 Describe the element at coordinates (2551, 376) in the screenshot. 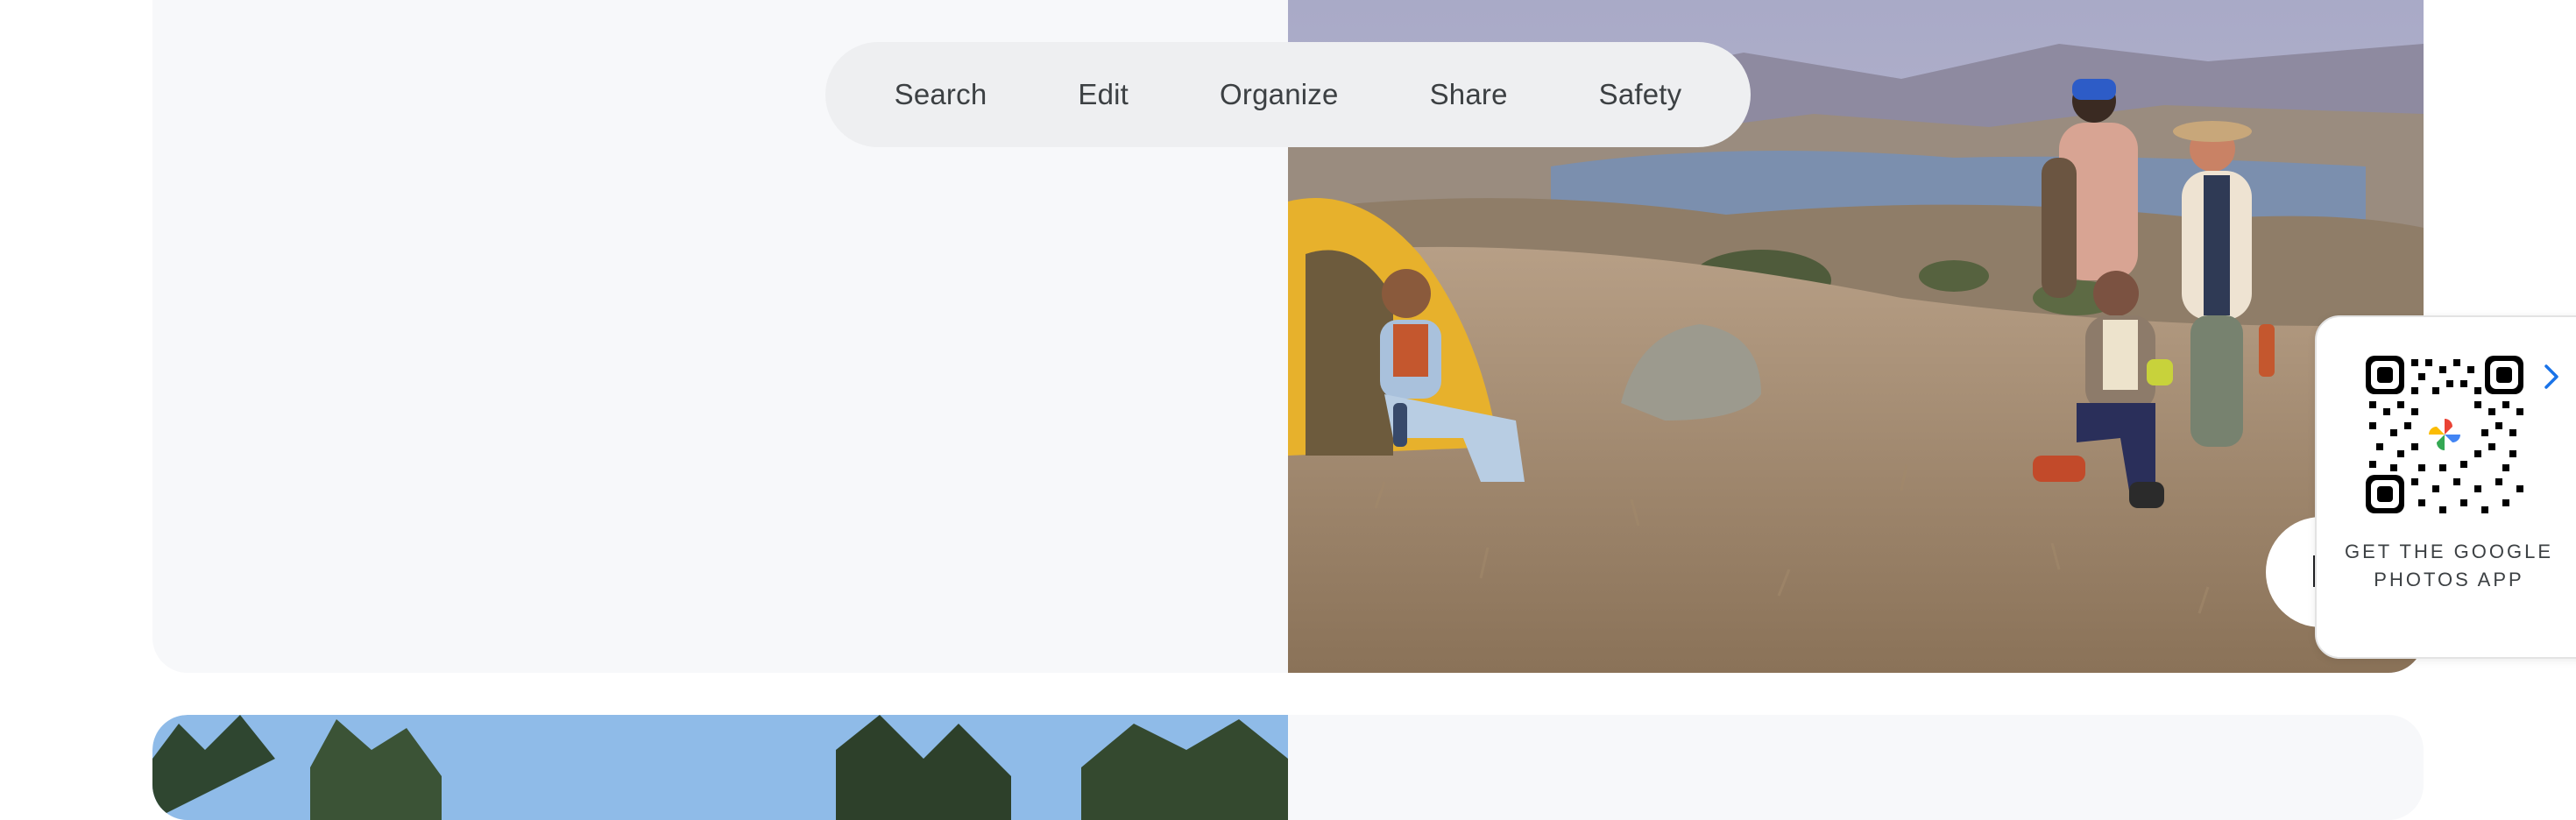

I see `chevron-right-icon` at that location.